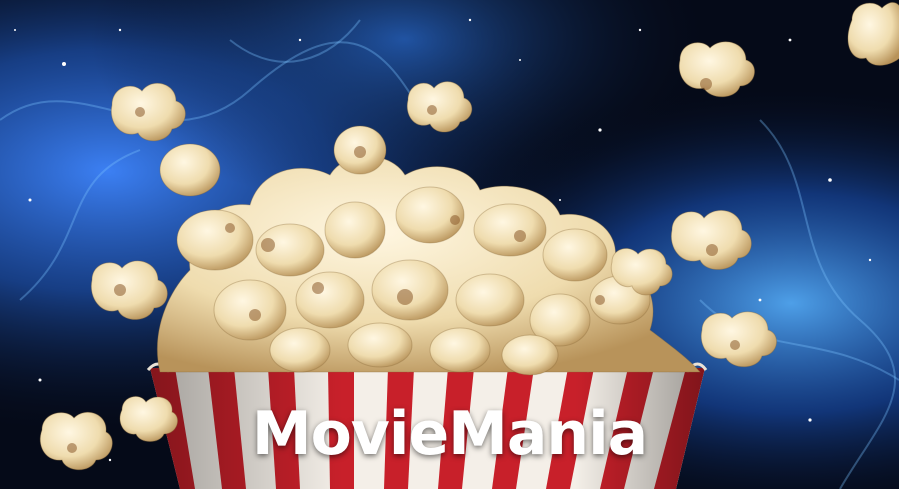 This screenshot has height=489, width=899. I want to click on brand-title: MovieMania, so click(449, 434).